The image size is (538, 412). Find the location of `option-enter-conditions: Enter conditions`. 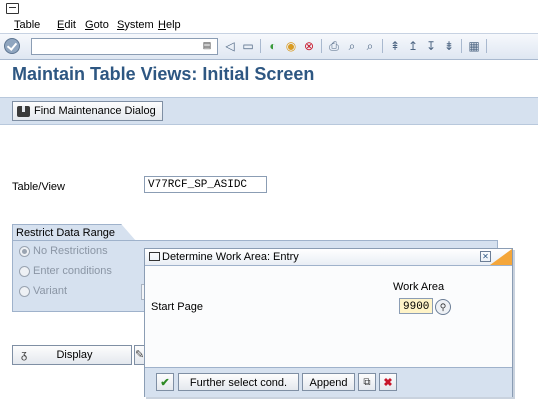

option-enter-conditions: Enter conditions is located at coordinates (65, 271).